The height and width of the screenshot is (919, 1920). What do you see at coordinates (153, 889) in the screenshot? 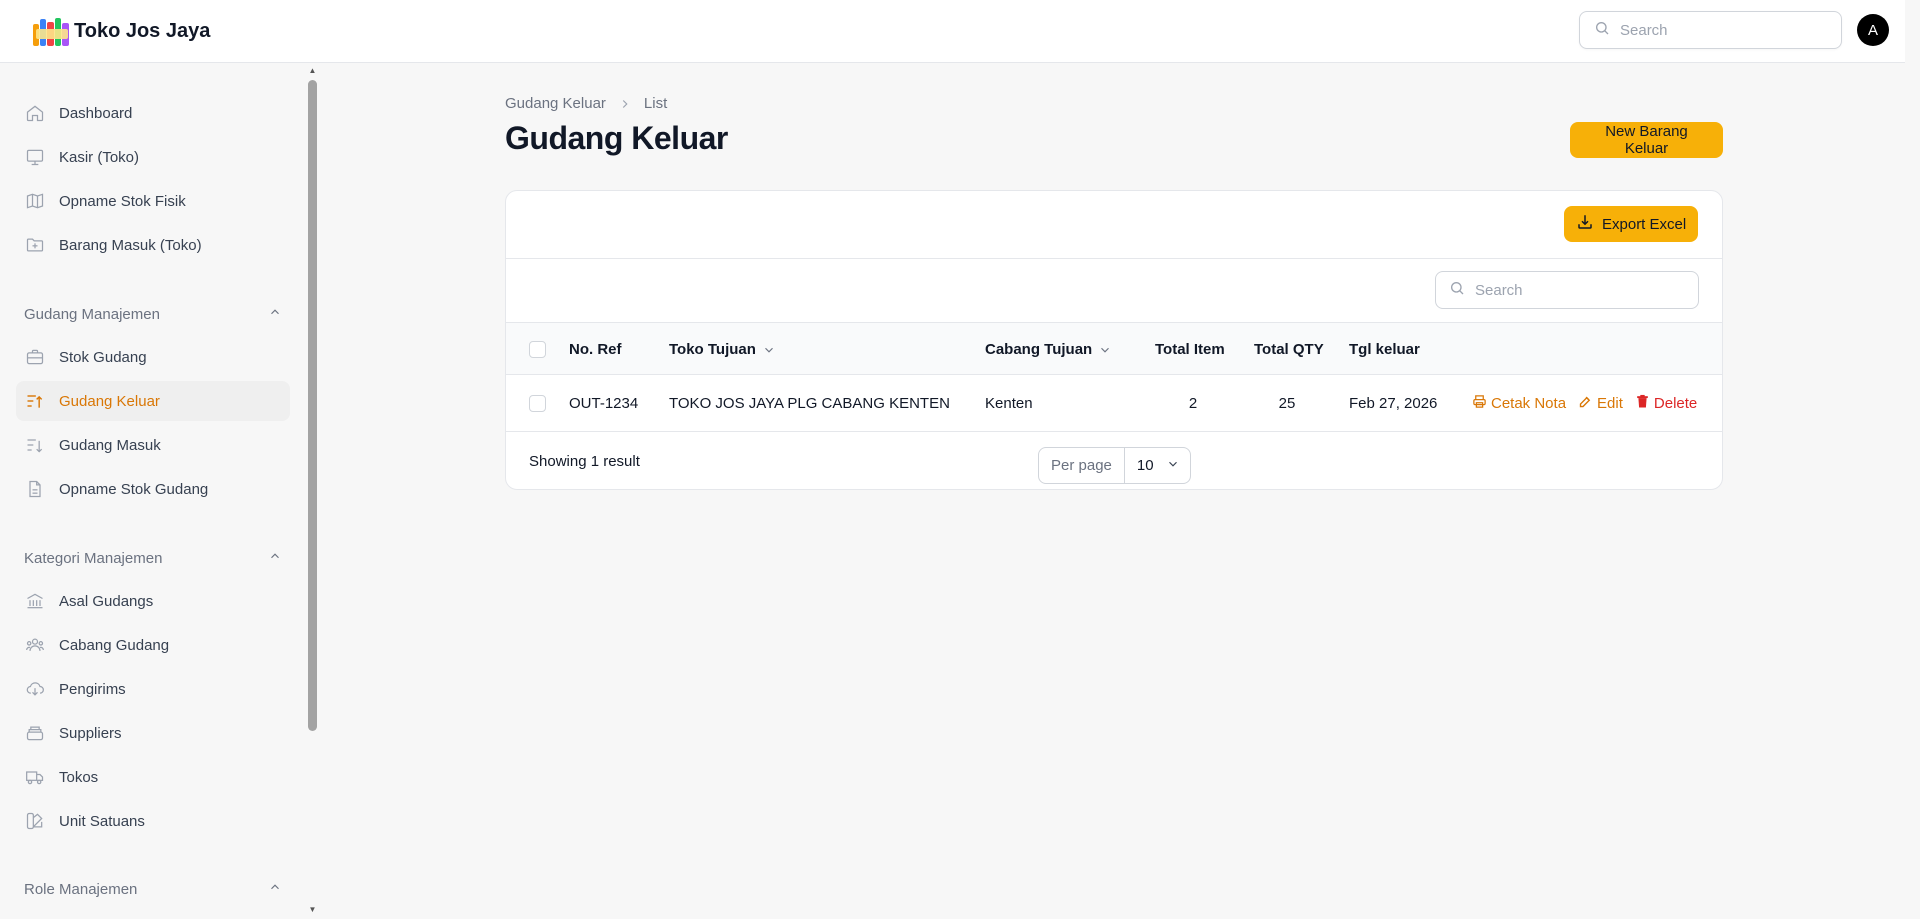
I see `group-role-manajemen: Role Manajemen` at bounding box center [153, 889].